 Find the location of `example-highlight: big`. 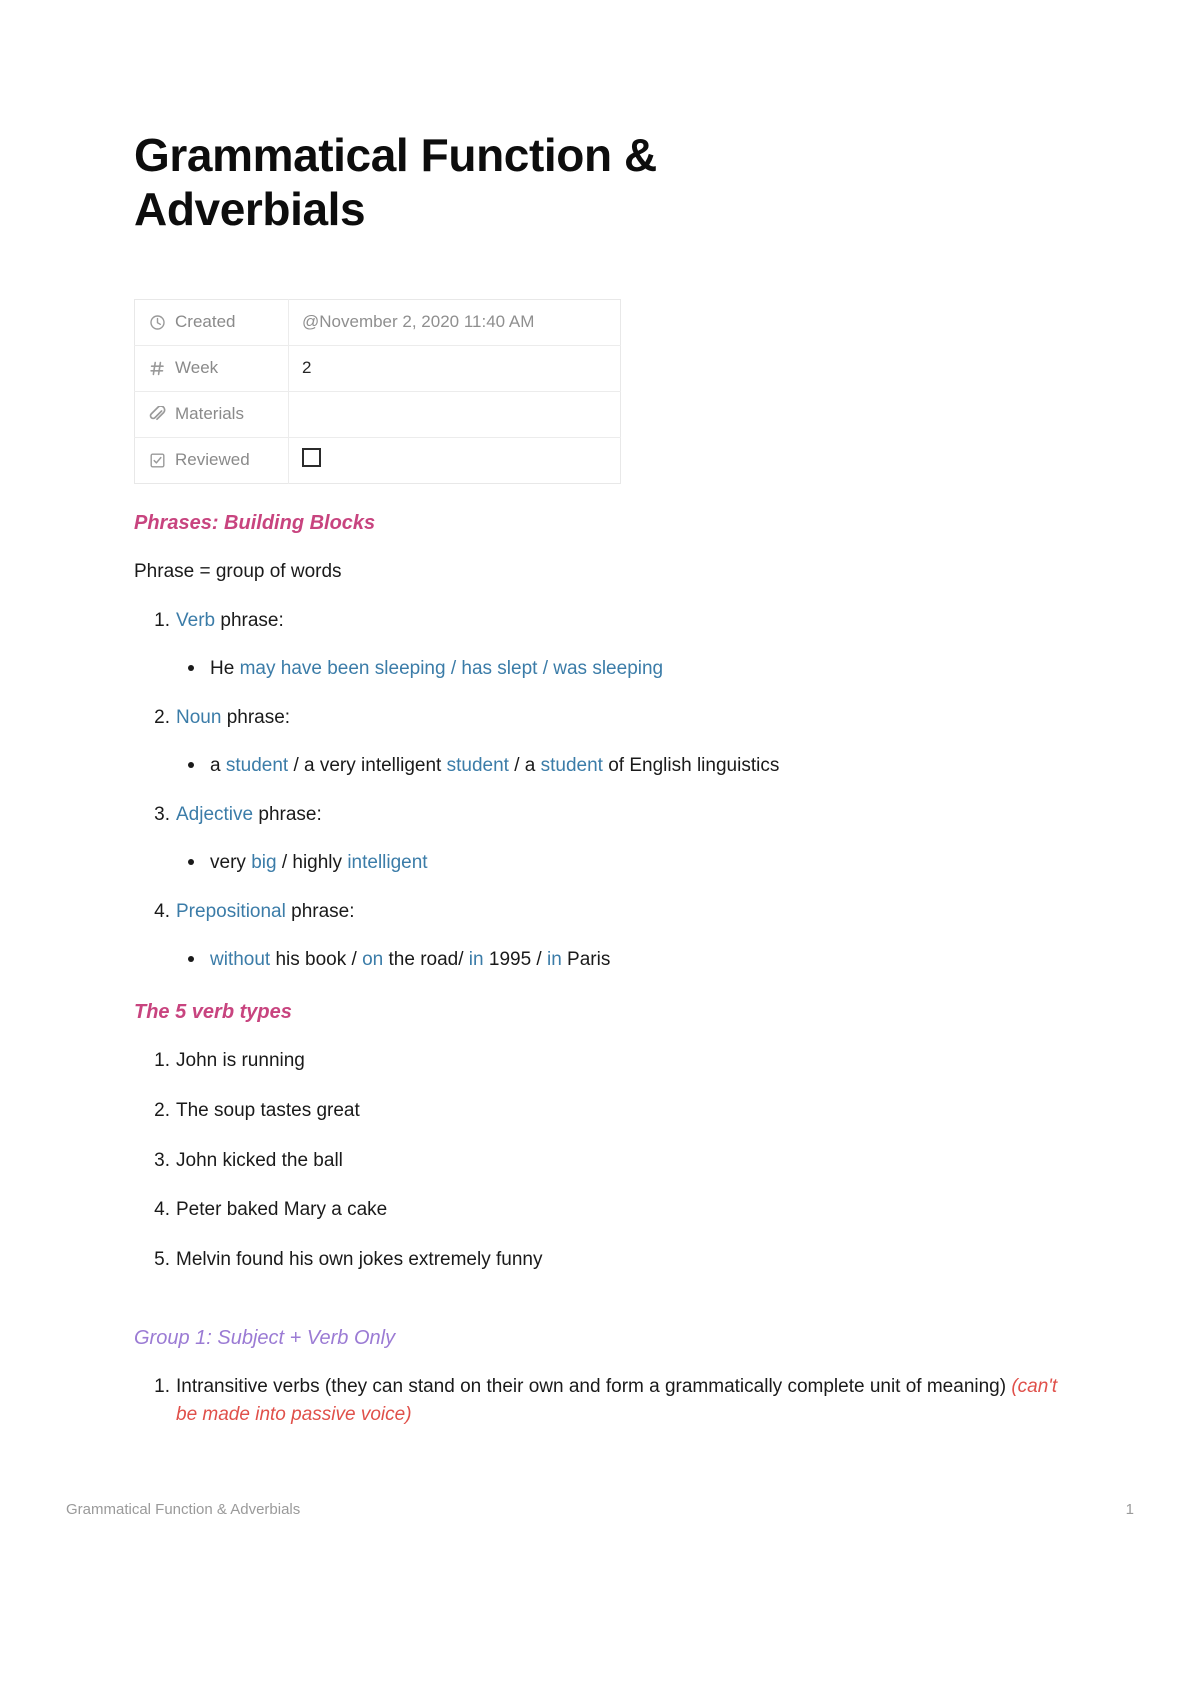

example-highlight: big is located at coordinates (264, 862).